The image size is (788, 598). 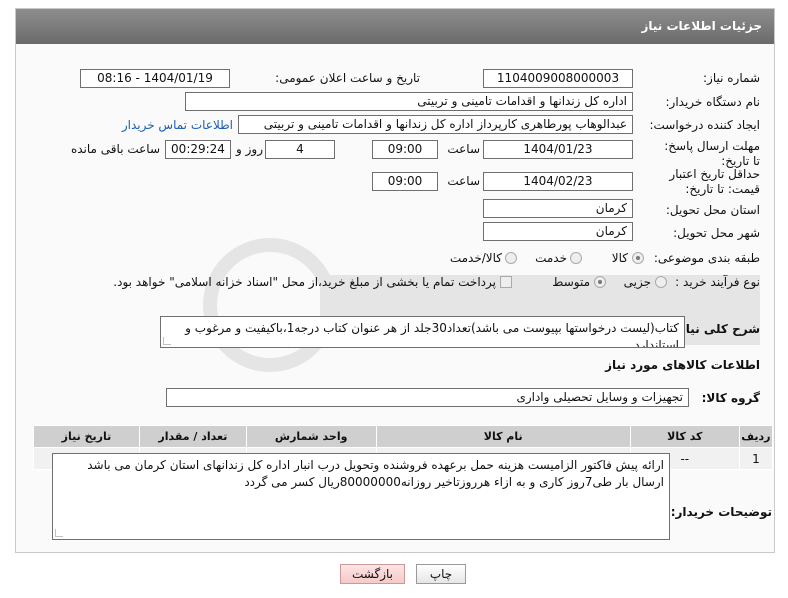 I want to click on deadline-time-label: ساعت, so click(x=463, y=149).